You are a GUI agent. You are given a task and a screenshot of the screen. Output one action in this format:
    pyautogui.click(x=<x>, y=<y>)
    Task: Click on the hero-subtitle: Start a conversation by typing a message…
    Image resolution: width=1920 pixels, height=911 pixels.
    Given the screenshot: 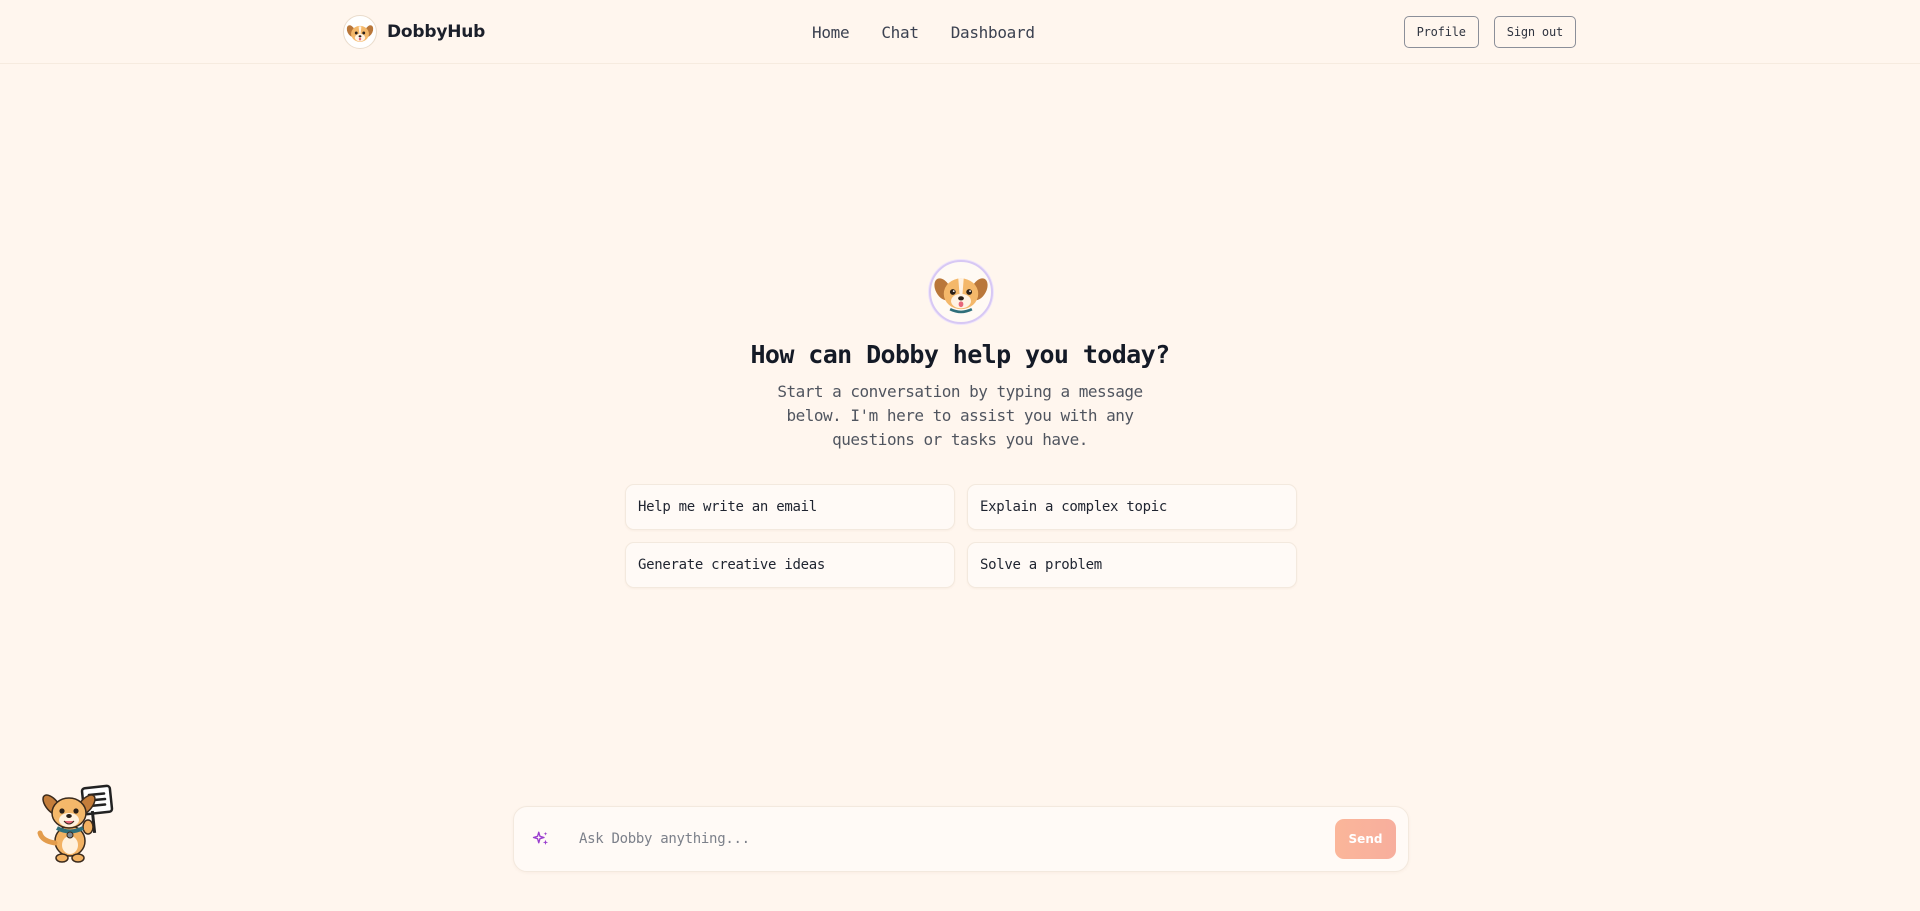 What is the action you would take?
    pyautogui.click(x=960, y=415)
    